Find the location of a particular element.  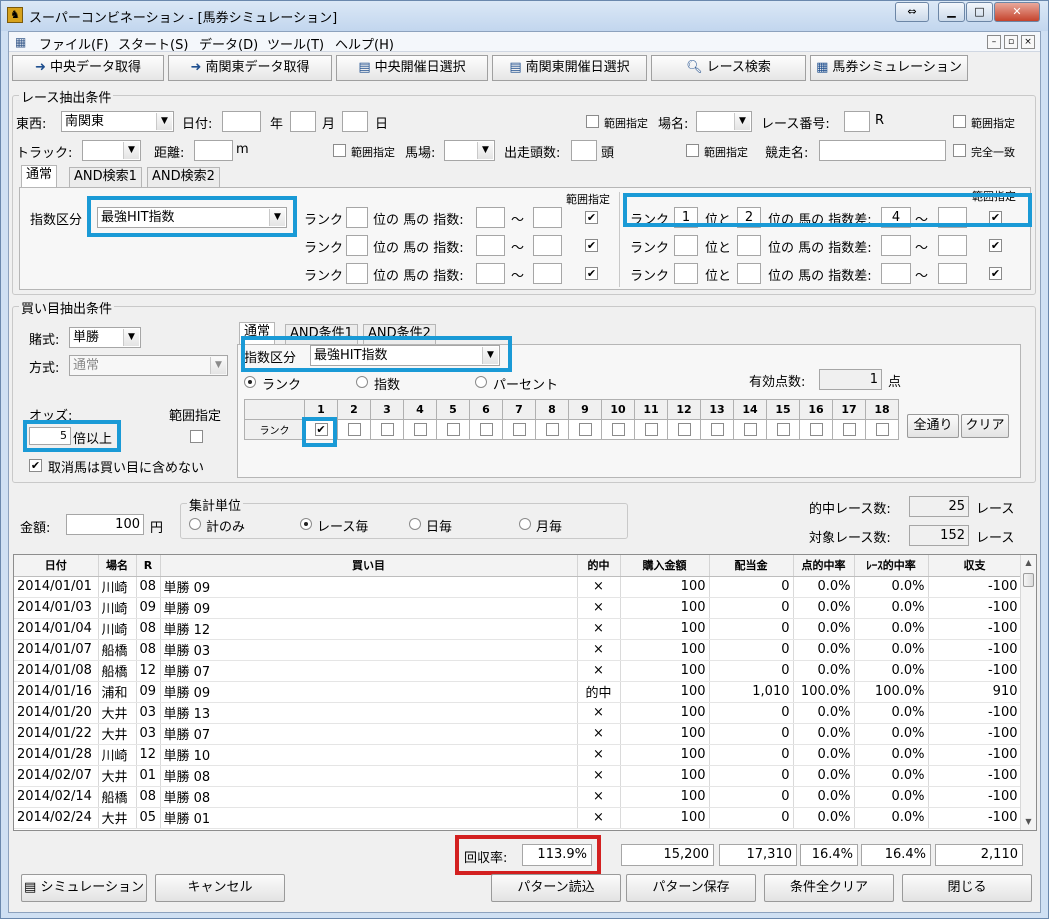

simulation-button: ▤ シミュレーション is located at coordinates (84, 888).